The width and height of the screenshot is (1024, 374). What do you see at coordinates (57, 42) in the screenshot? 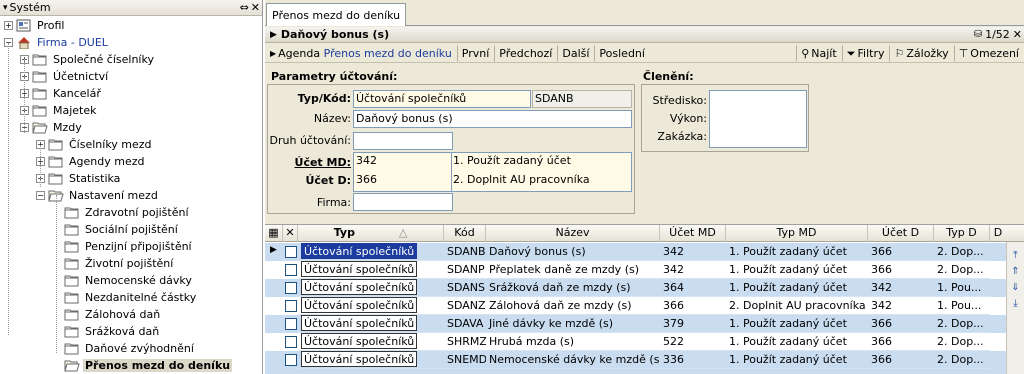
I see `tree-item: − Firma - DUEL` at bounding box center [57, 42].